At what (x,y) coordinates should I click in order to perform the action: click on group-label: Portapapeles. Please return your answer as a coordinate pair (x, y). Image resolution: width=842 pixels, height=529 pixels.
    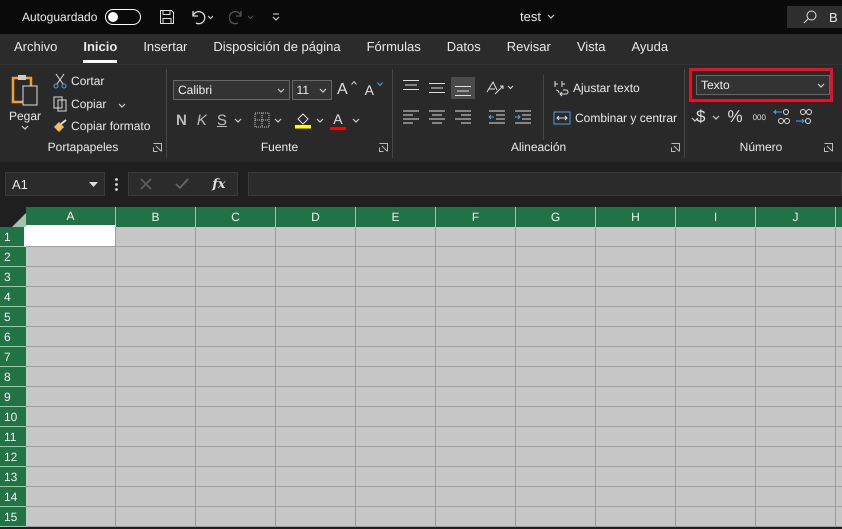
    Looking at the image, I should click on (83, 147).